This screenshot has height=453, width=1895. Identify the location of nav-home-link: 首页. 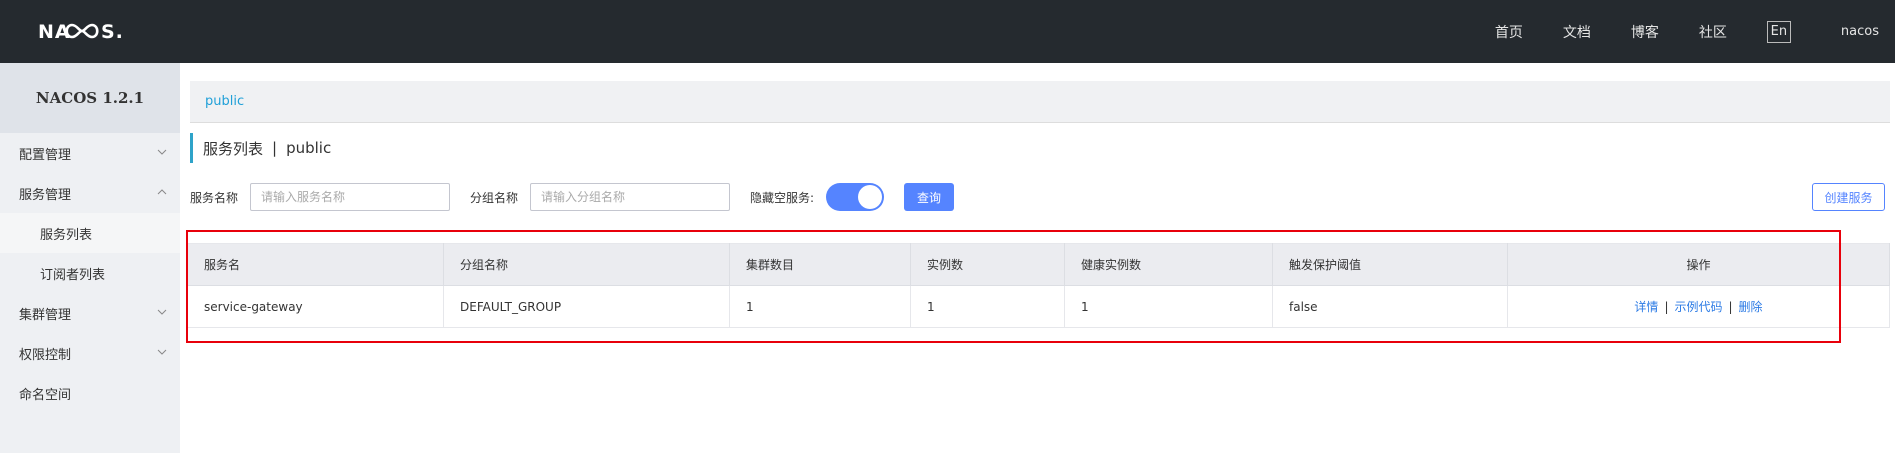
(1509, 32).